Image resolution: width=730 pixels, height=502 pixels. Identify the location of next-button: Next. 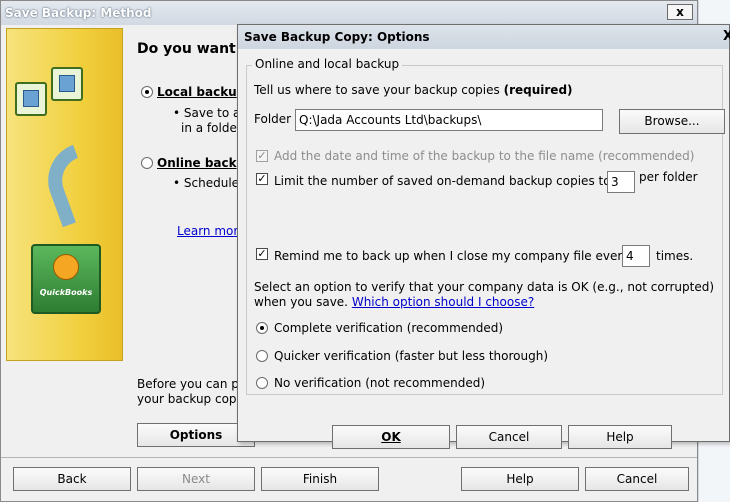
(196, 479).